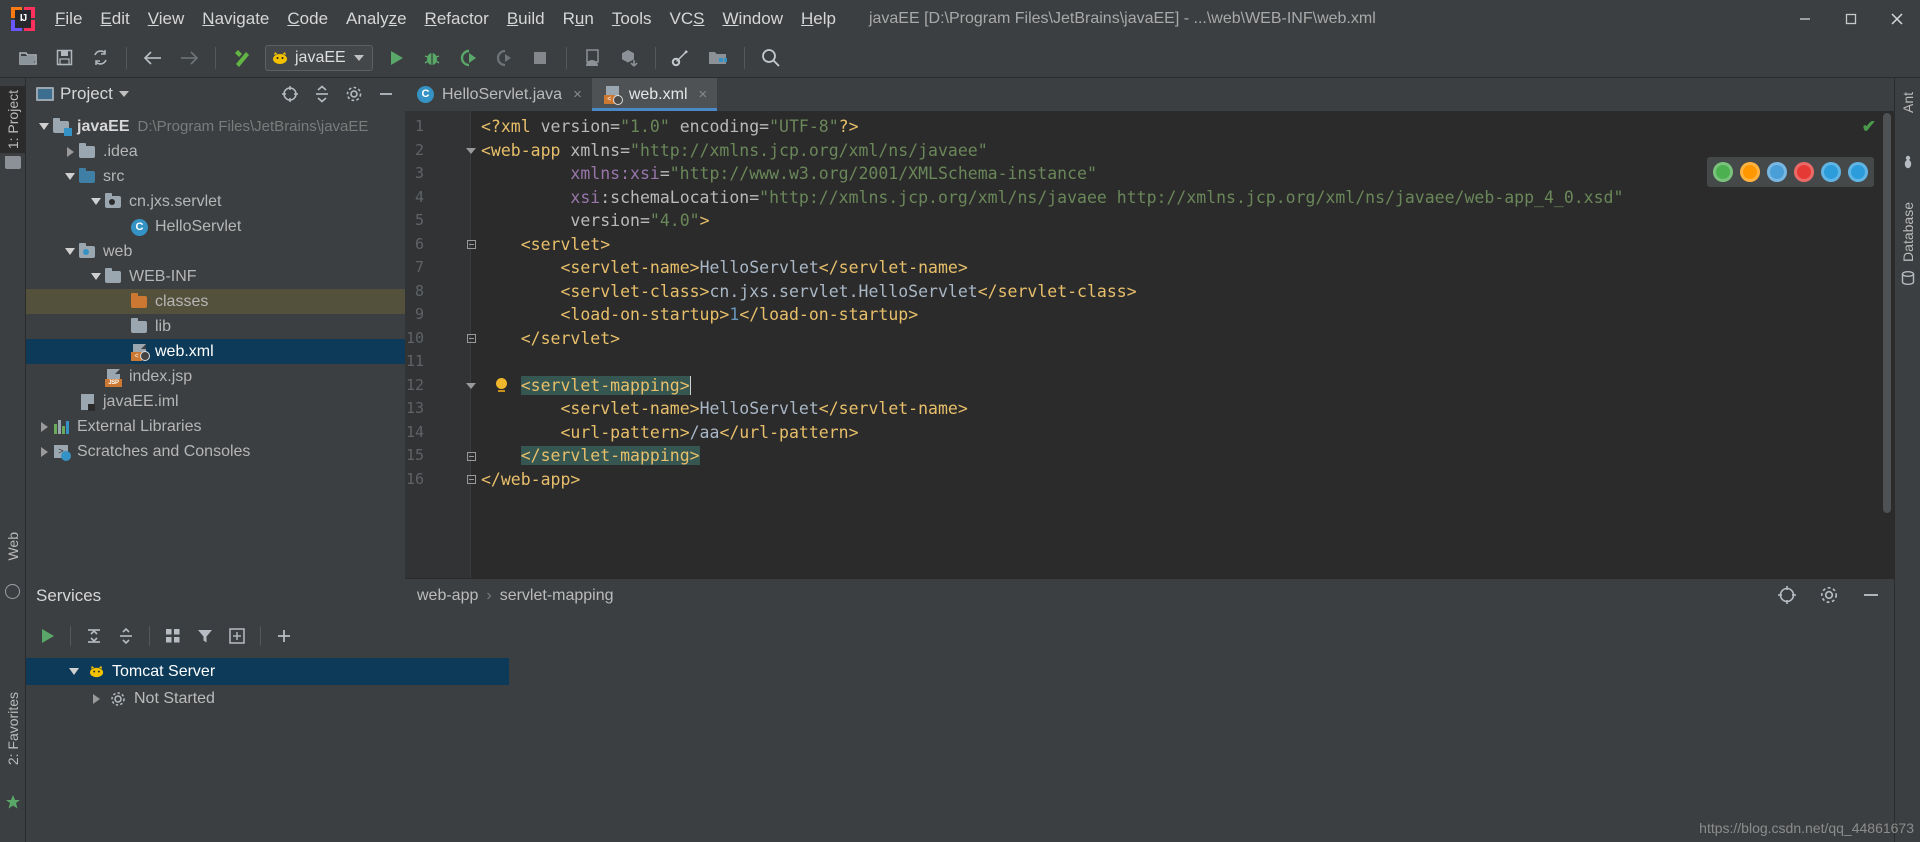 The height and width of the screenshot is (842, 1920). What do you see at coordinates (1723, 172) in the screenshot?
I see `chrome-icon` at bounding box center [1723, 172].